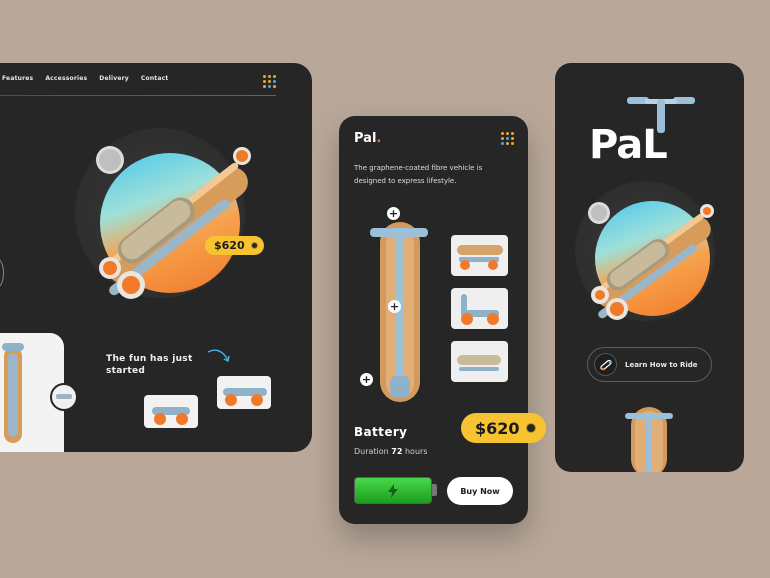 The height and width of the screenshot is (578, 770). I want to click on learn-how-to-ride-button: Learn How to Ride, so click(649, 364).